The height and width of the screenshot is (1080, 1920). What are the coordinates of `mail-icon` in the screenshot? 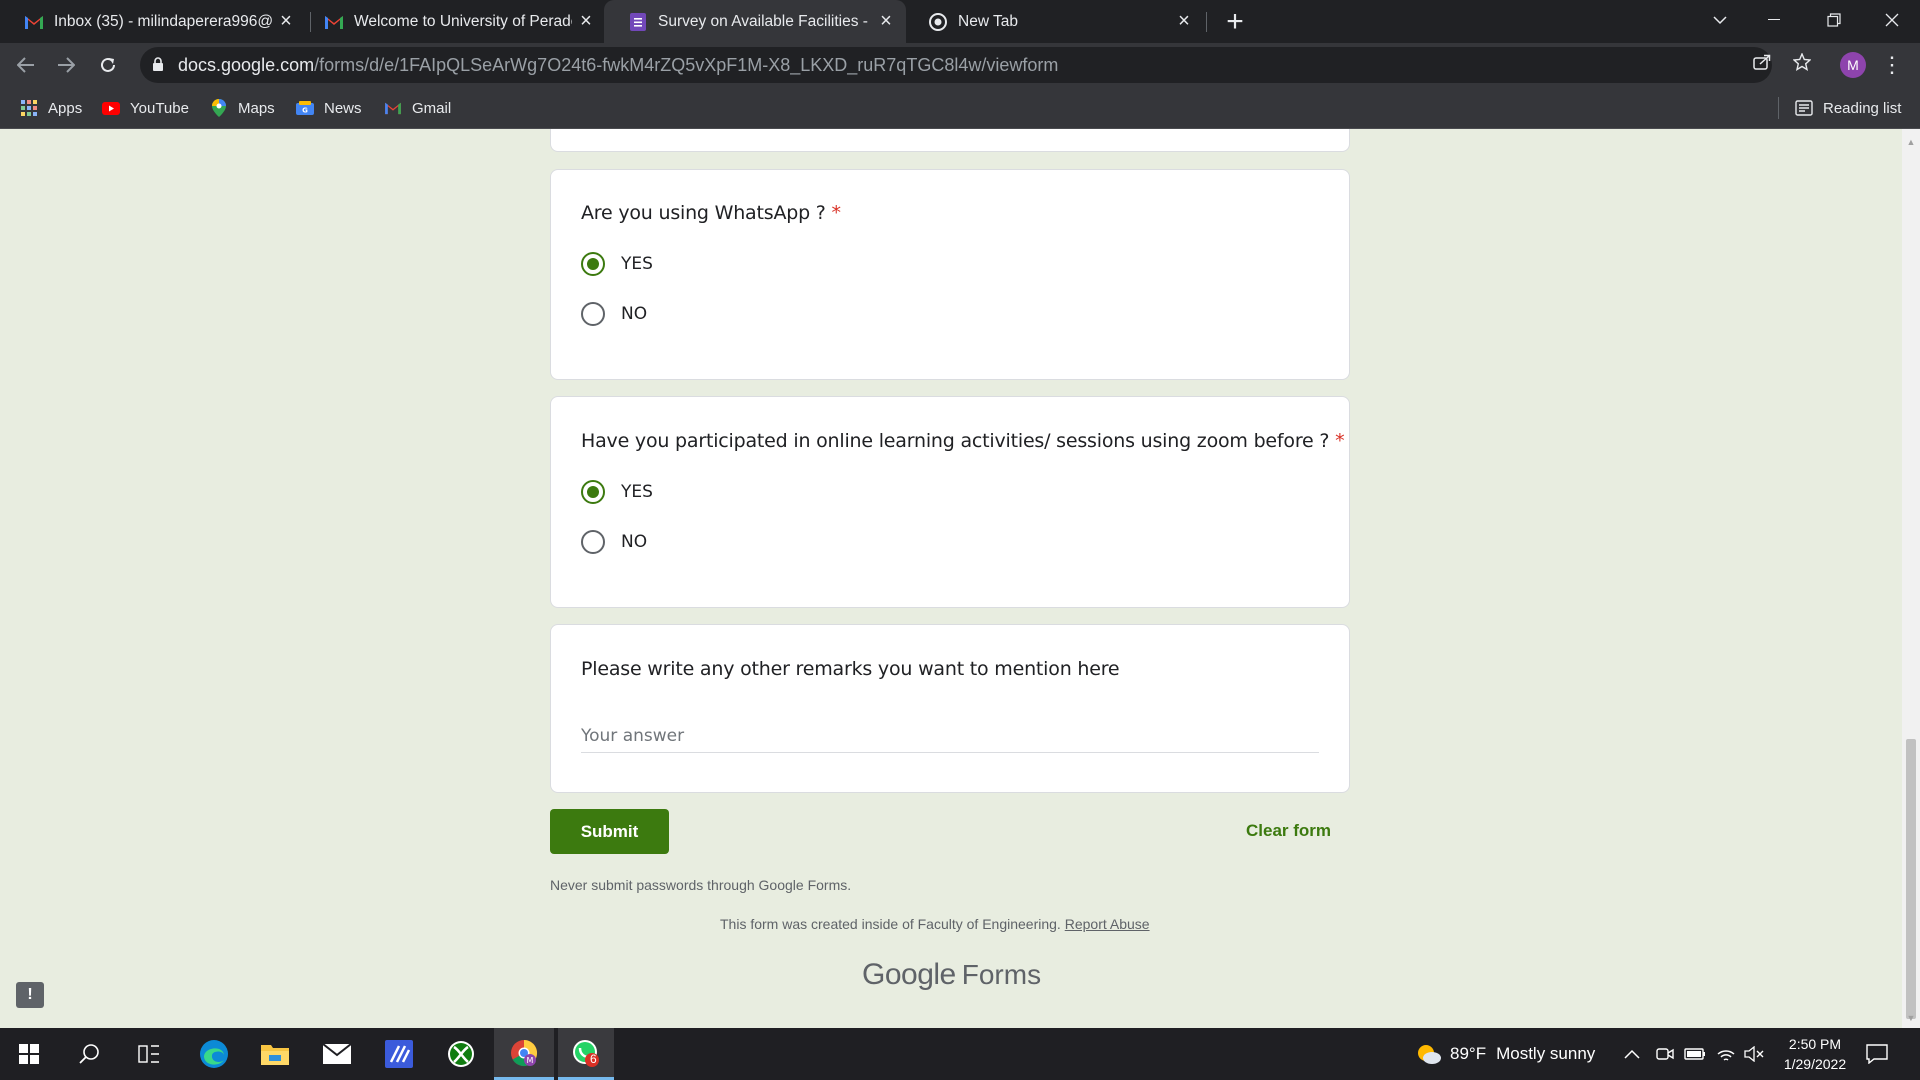 It's located at (337, 1054).